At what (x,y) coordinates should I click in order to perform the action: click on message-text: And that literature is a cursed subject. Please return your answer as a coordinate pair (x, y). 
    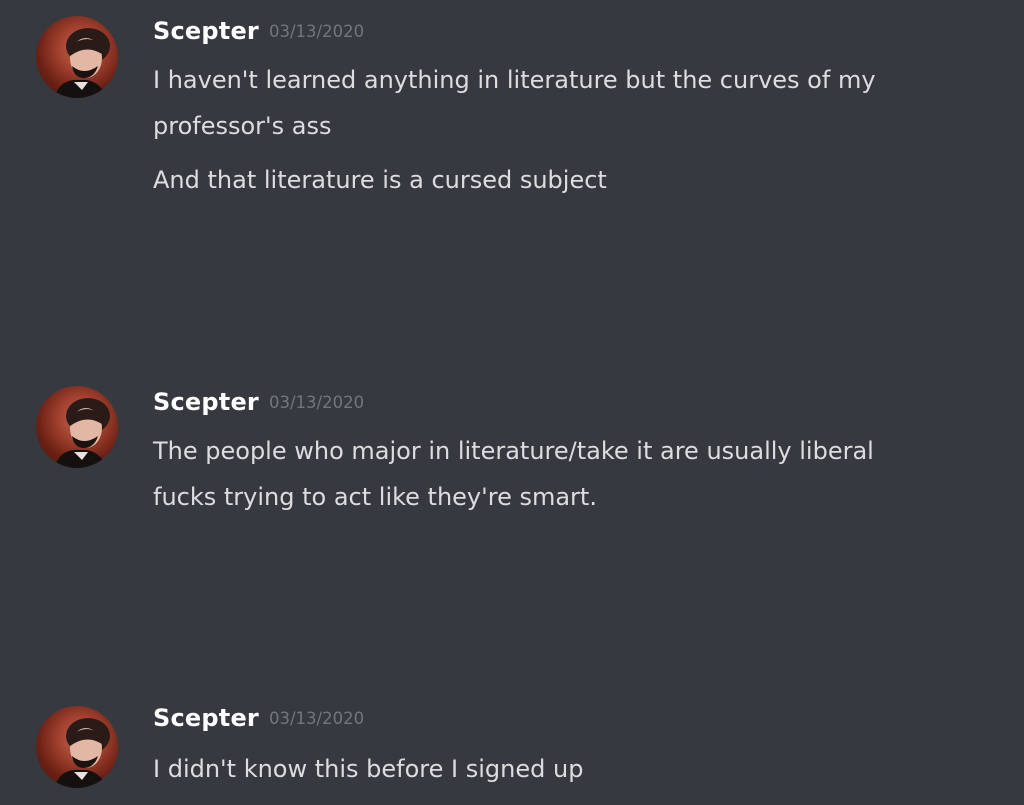
    Looking at the image, I should click on (380, 180).